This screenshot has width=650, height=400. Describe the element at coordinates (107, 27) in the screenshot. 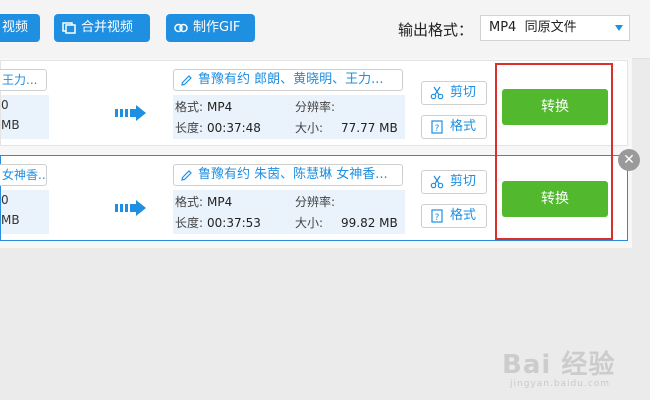

I see `merge-video-label: 合并视频` at that location.